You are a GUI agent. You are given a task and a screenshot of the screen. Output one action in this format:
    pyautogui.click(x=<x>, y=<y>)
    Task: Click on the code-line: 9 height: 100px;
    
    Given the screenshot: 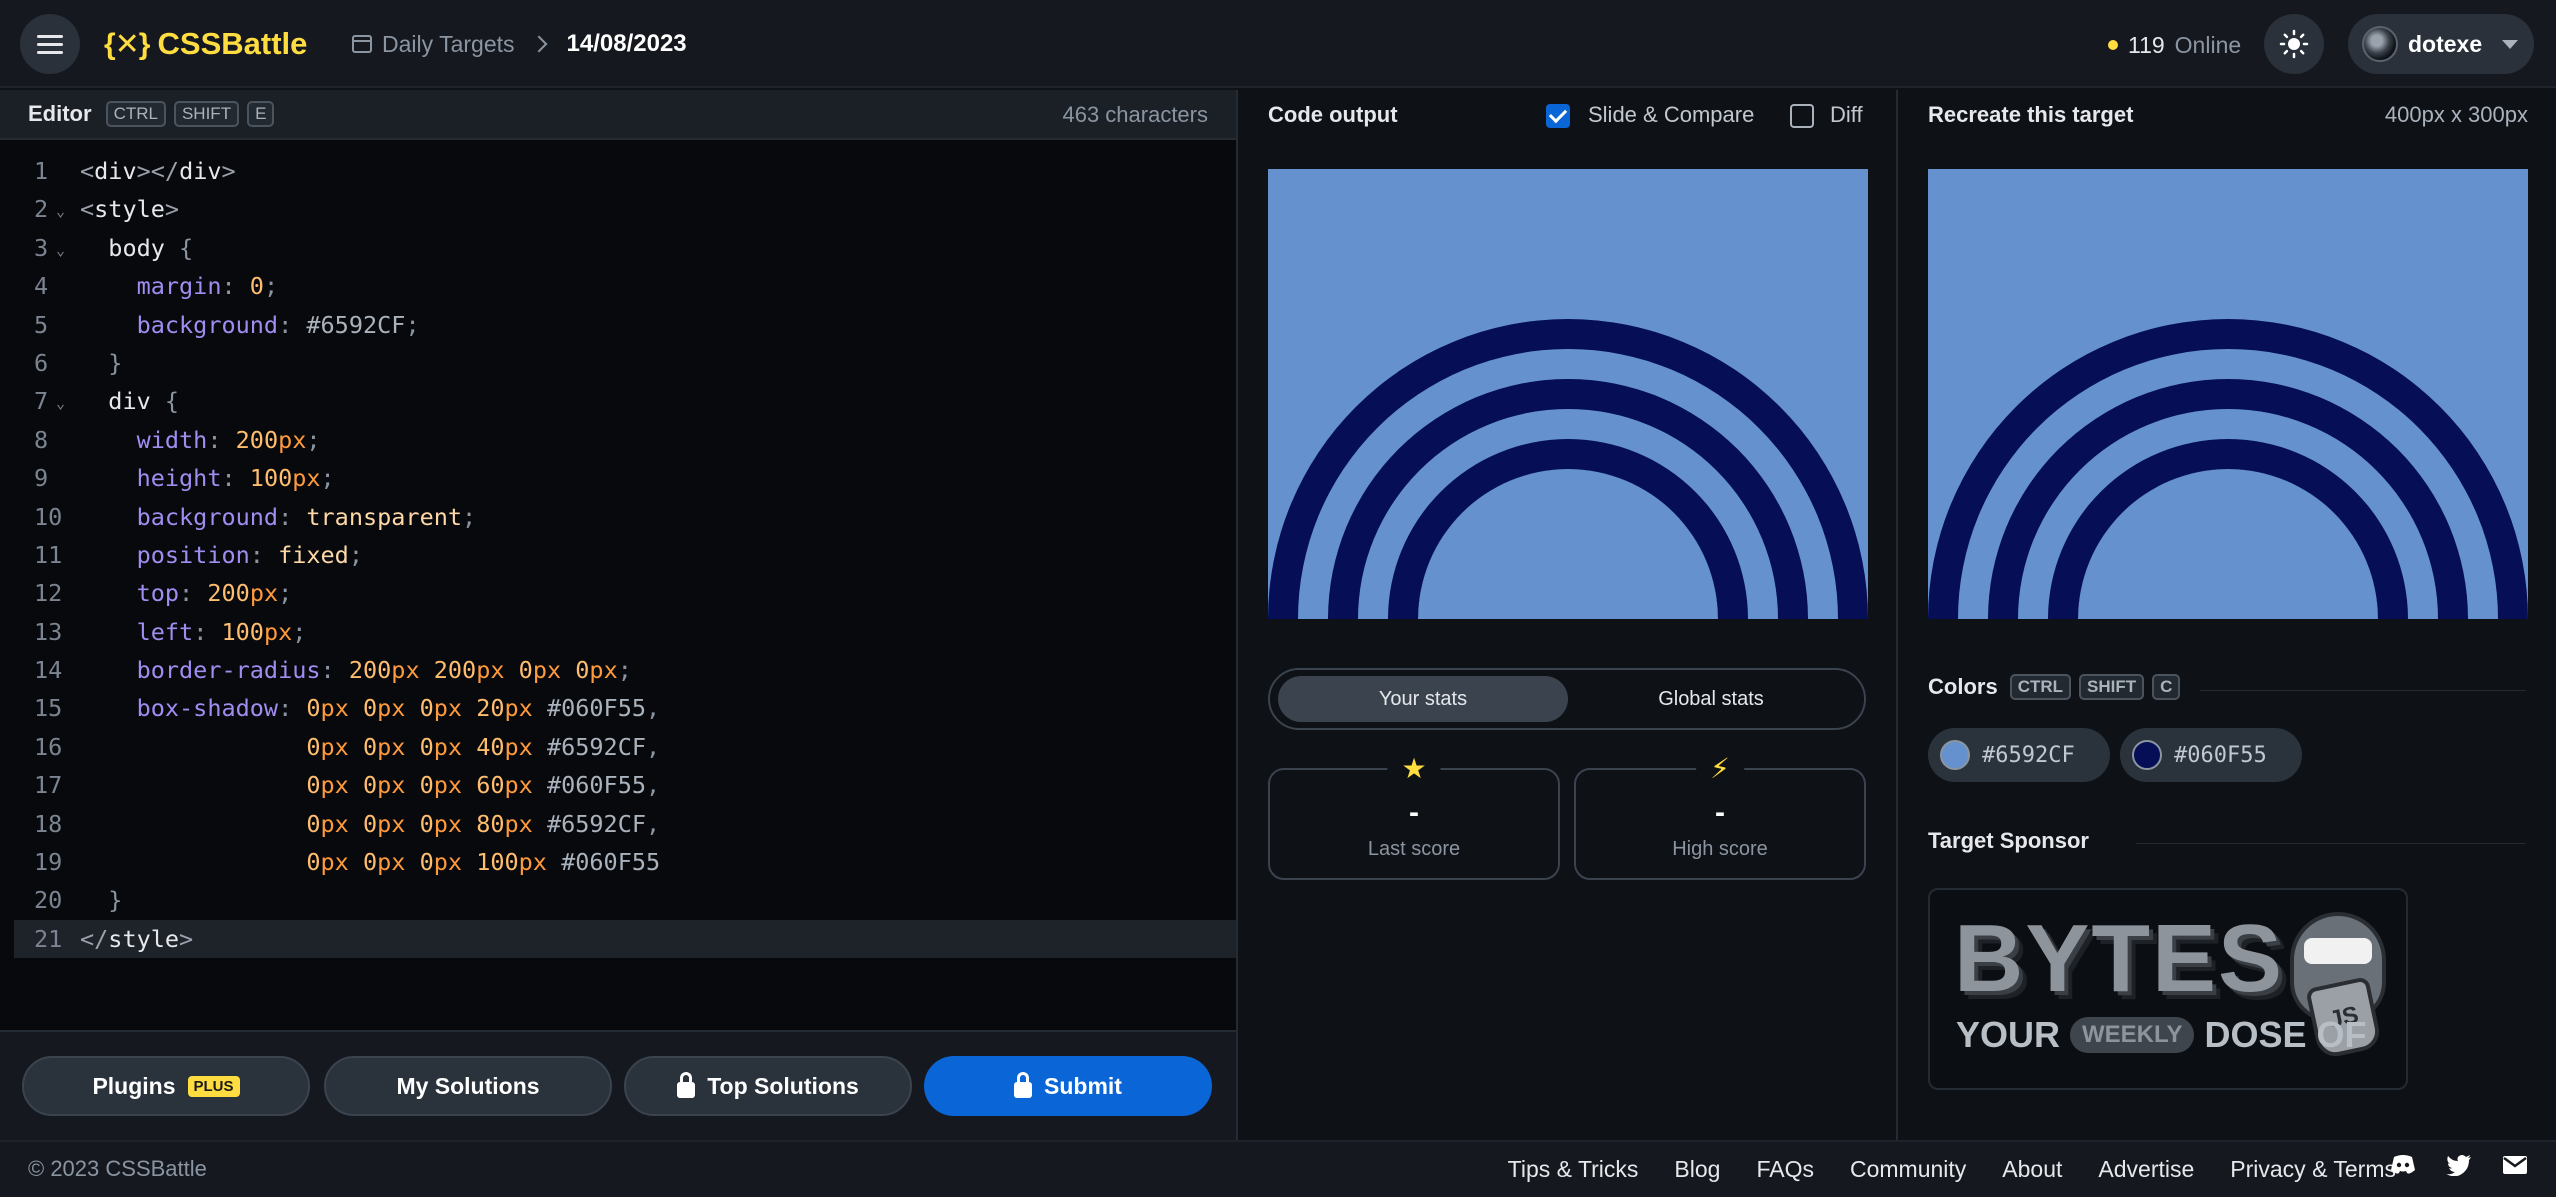 What is the action you would take?
    pyautogui.click(x=618, y=478)
    